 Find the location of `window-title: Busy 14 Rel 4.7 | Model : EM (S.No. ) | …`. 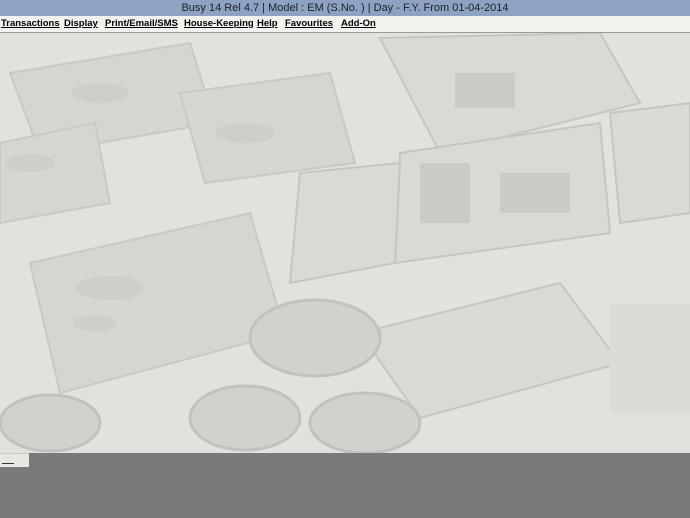

window-title: Busy 14 Rel 4.7 | Model : EM (S.No. ) | … is located at coordinates (345, 8).